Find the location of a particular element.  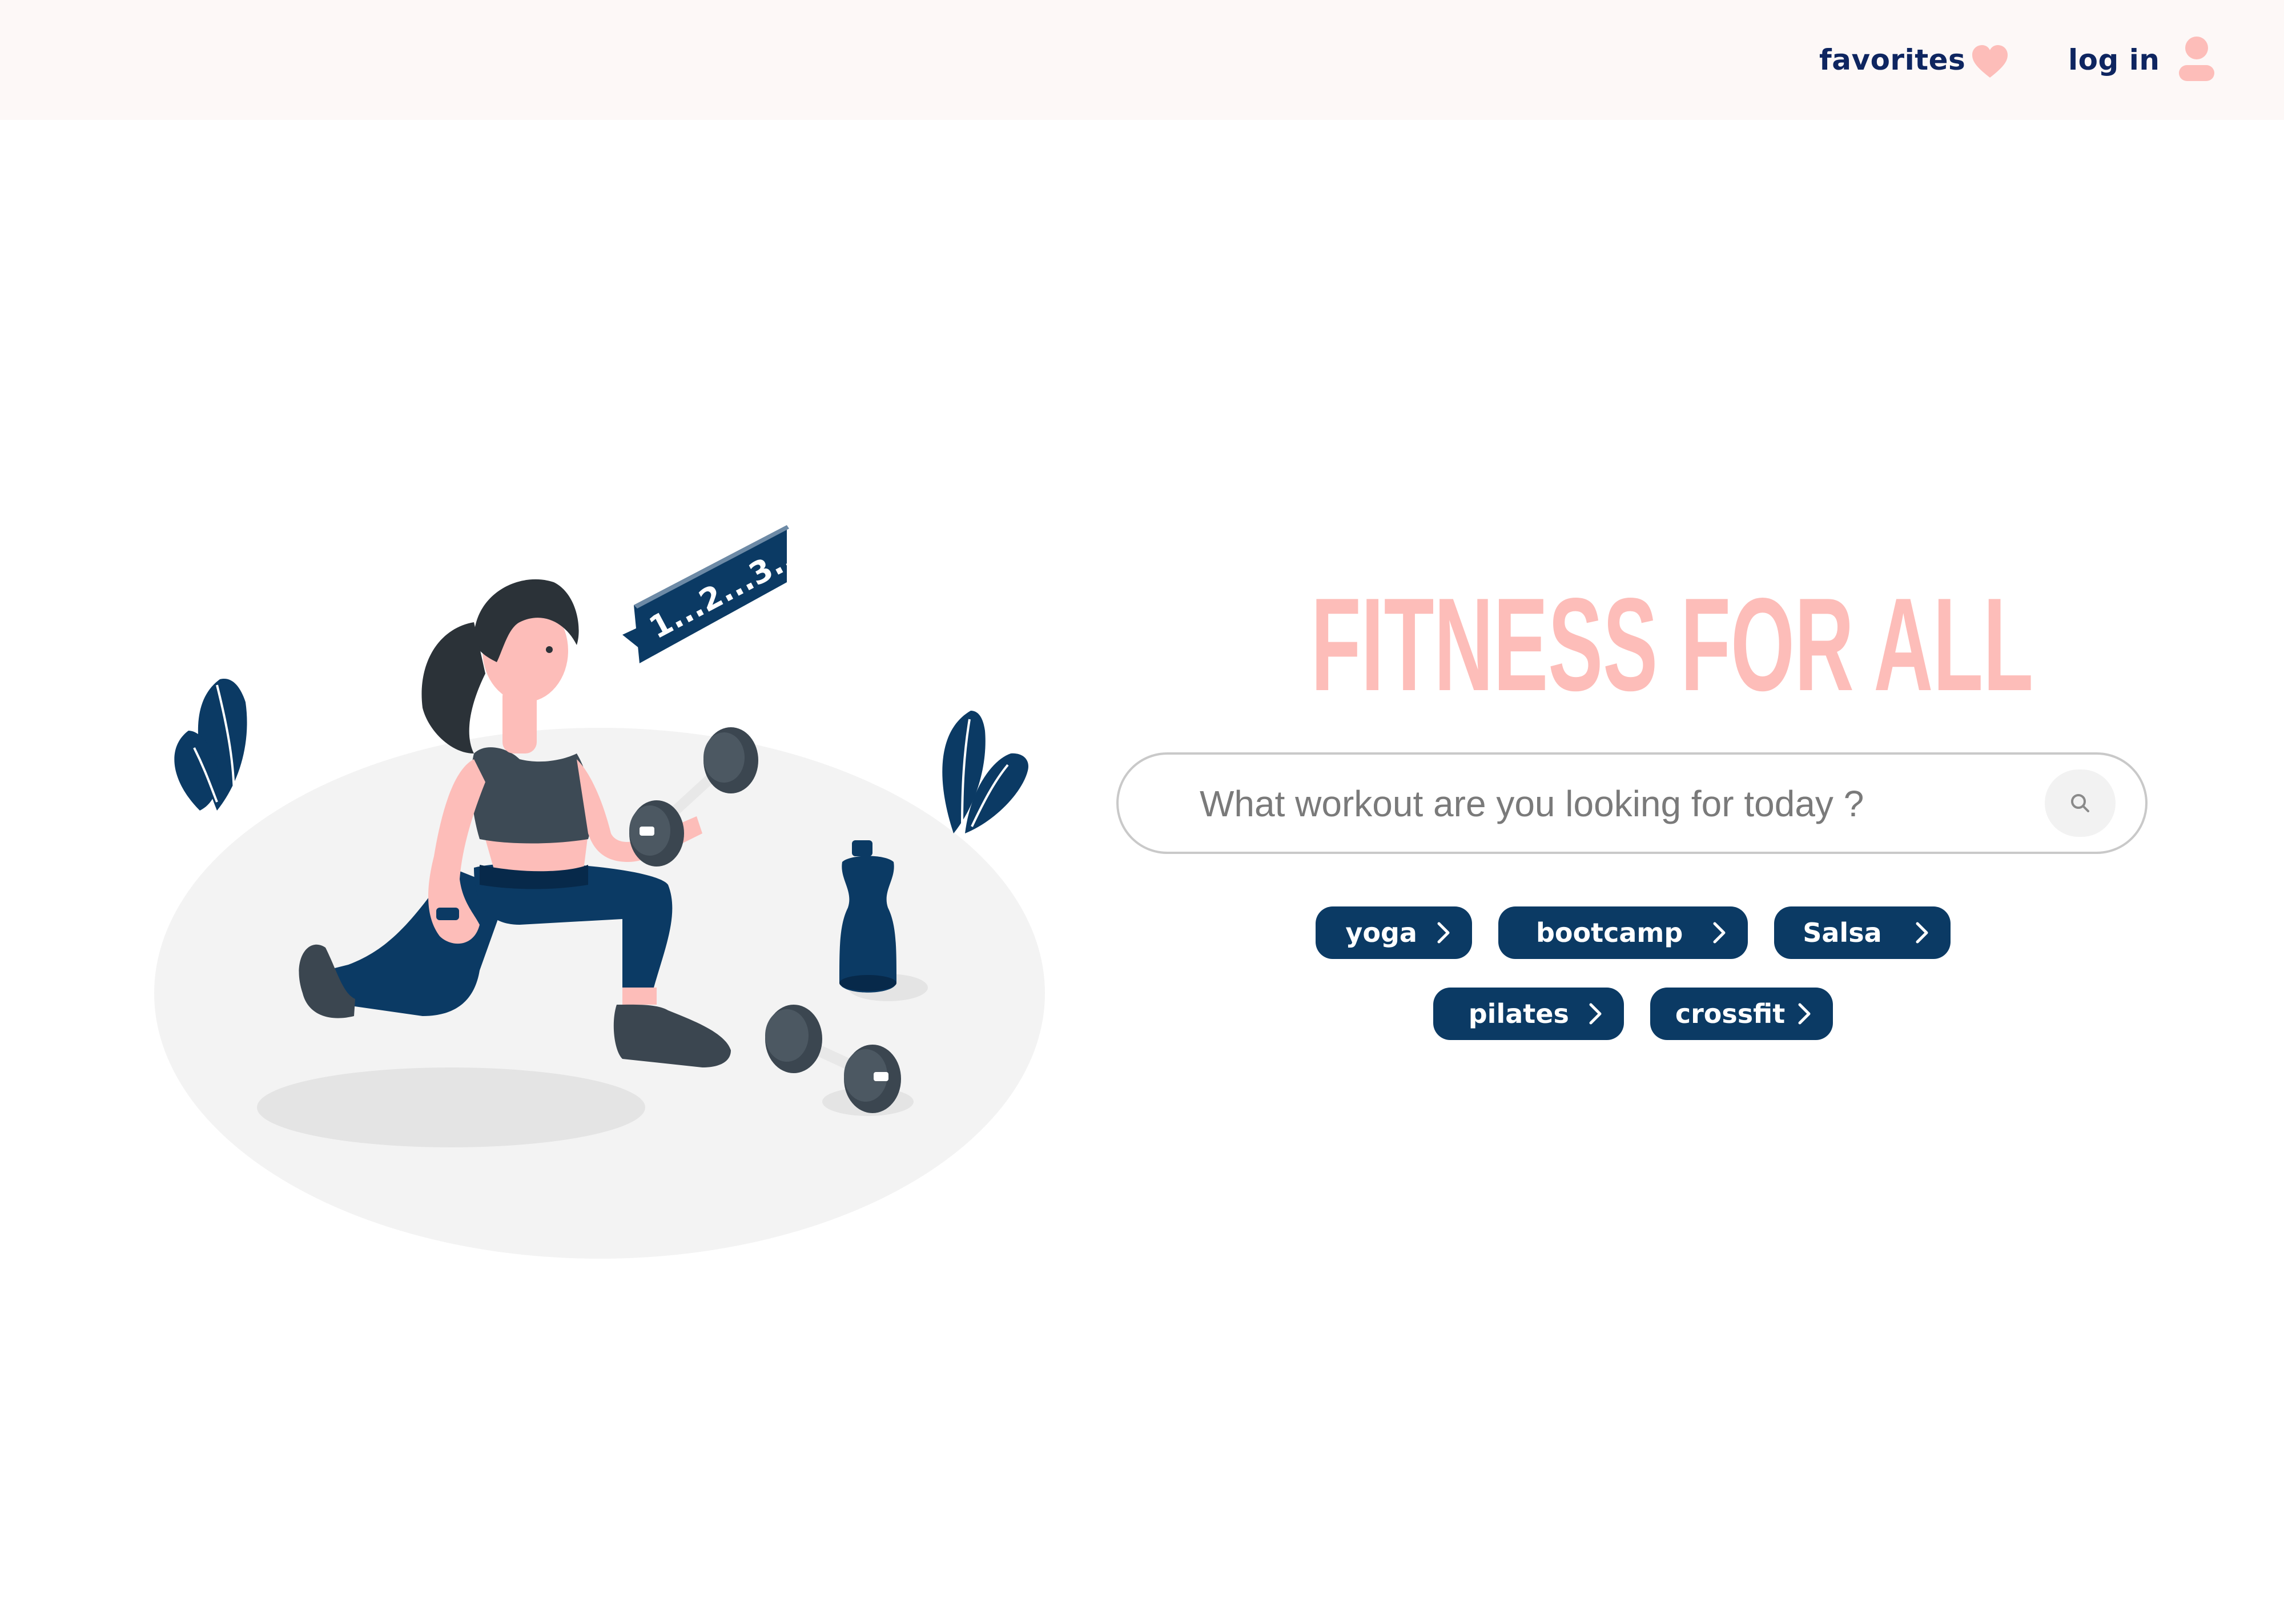

tag-row-2: pilates crossfit is located at coordinates (1633, 1014).